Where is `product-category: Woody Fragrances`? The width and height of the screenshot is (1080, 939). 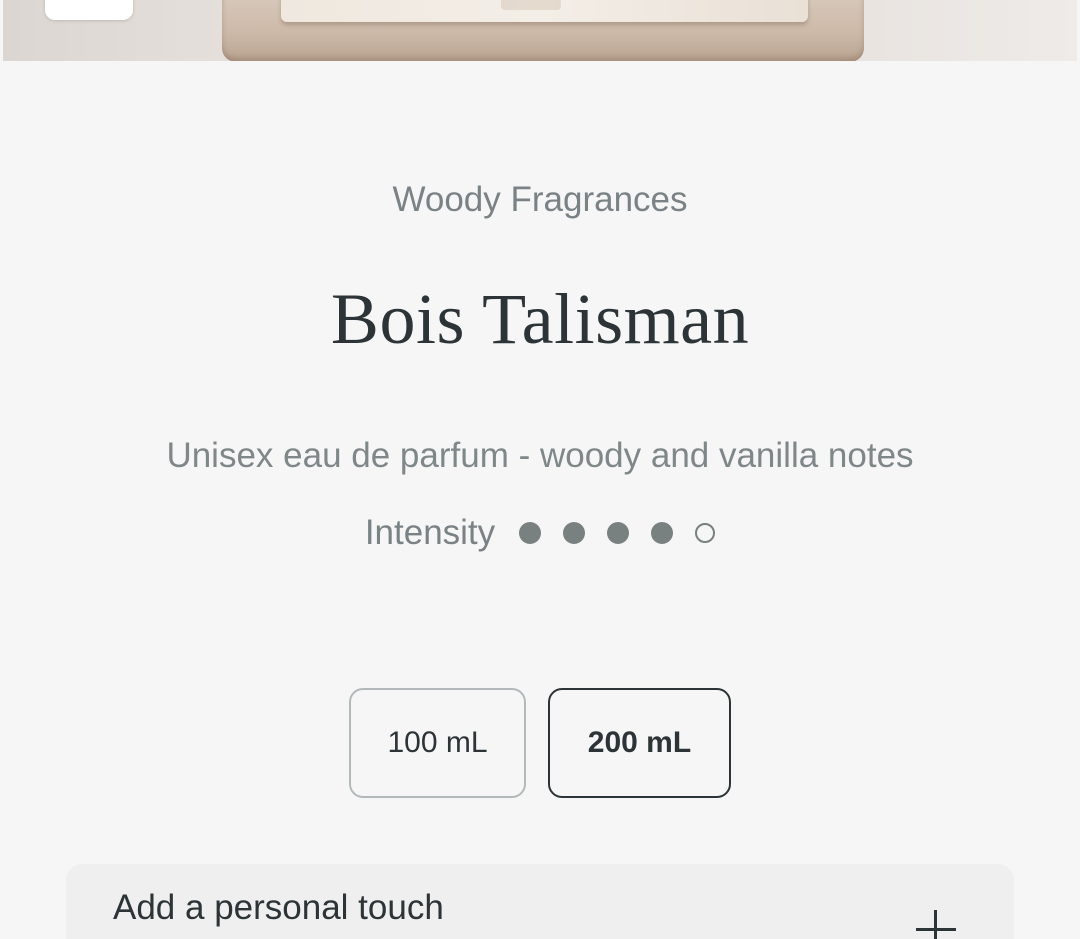 product-category: Woody Fragrances is located at coordinates (540, 199).